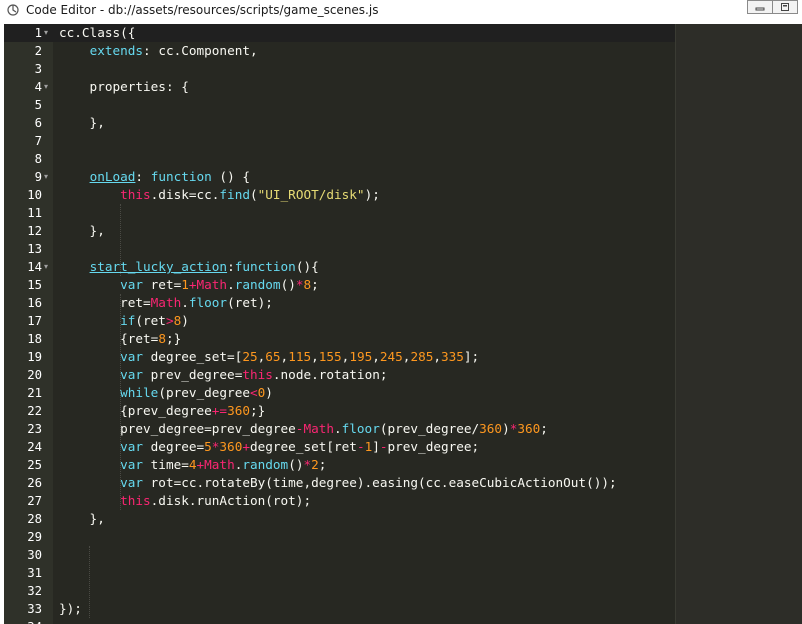  Describe the element at coordinates (339, 69) in the screenshot. I see `code-line: 3` at that location.